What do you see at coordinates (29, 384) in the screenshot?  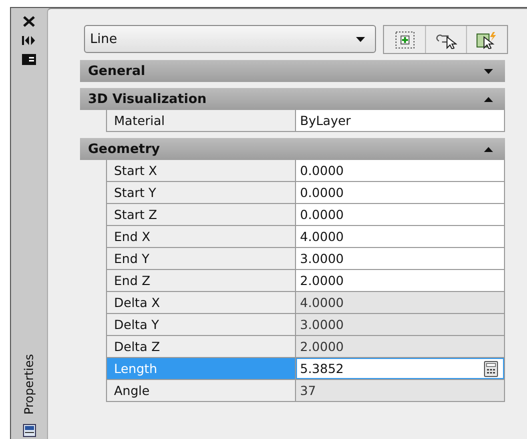 I see `properties-tab: Properties` at bounding box center [29, 384].